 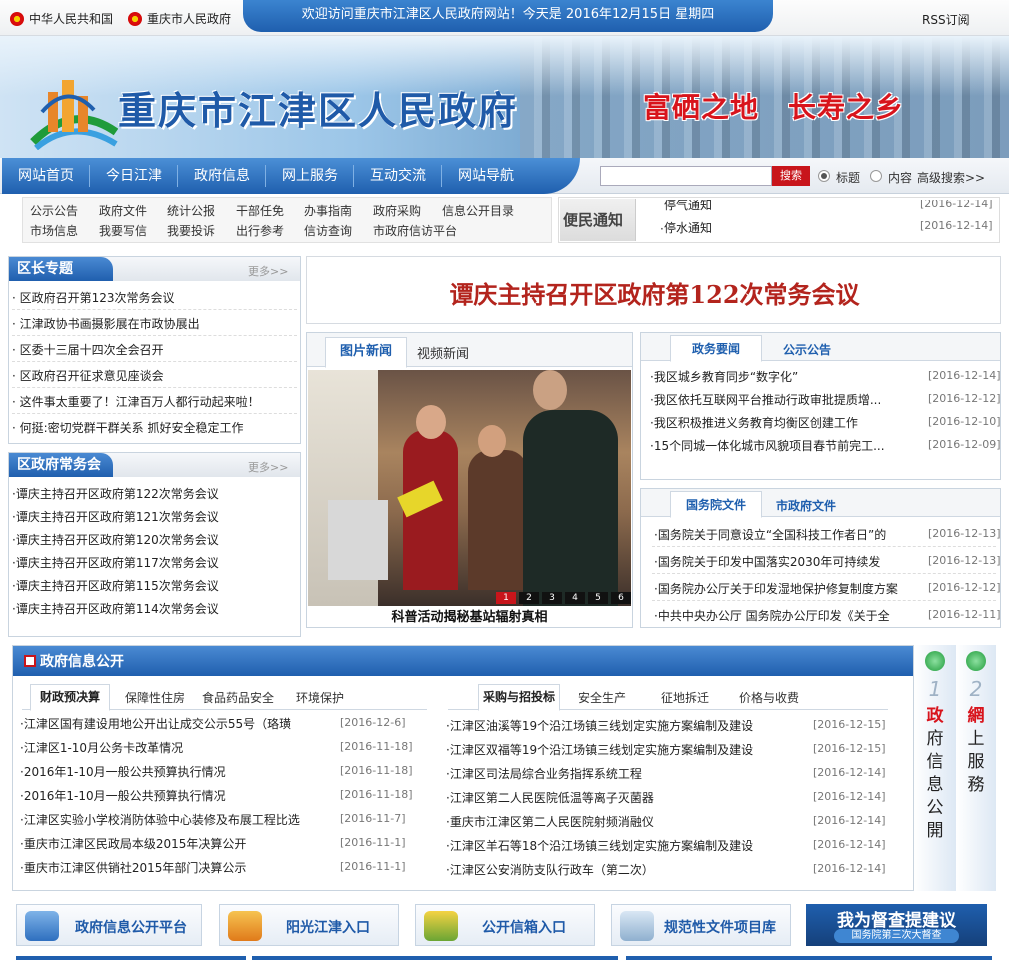 I want to click on rss-link: RSS订阅, so click(x=946, y=19).